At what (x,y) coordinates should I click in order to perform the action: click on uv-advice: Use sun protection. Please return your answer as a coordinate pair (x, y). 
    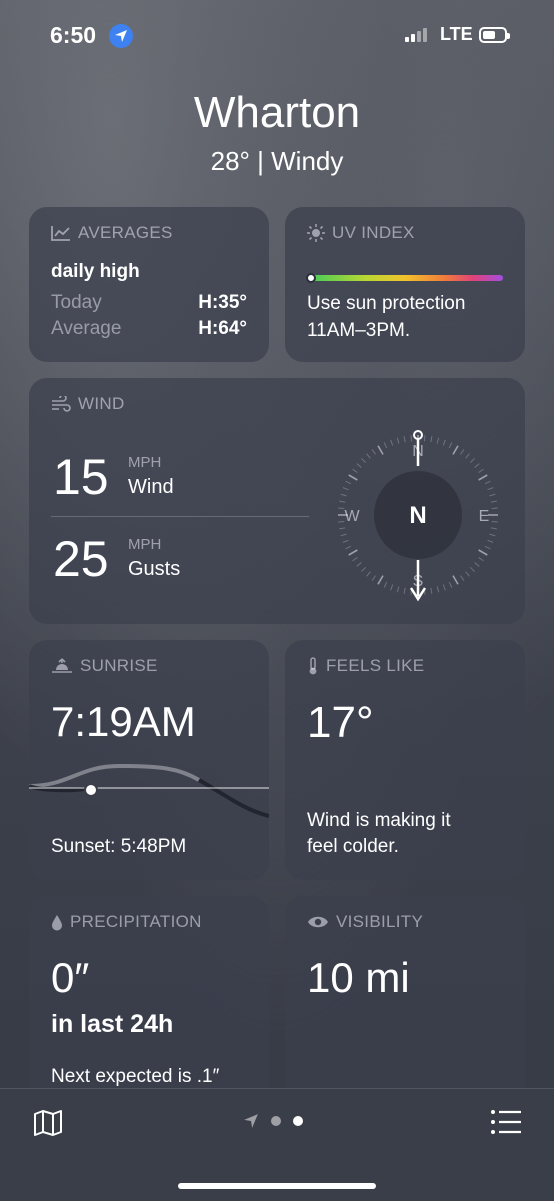
    Looking at the image, I should click on (386, 303).